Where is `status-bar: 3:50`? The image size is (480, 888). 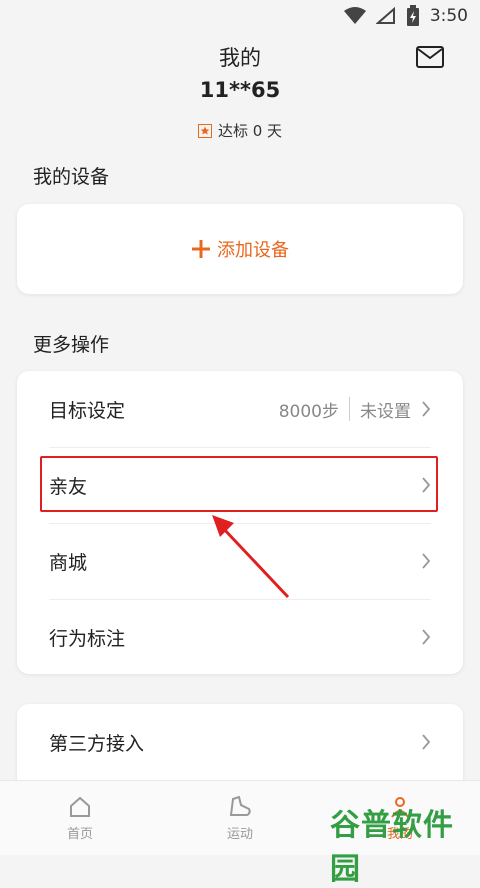 status-bar: 3:50 is located at coordinates (240, 16).